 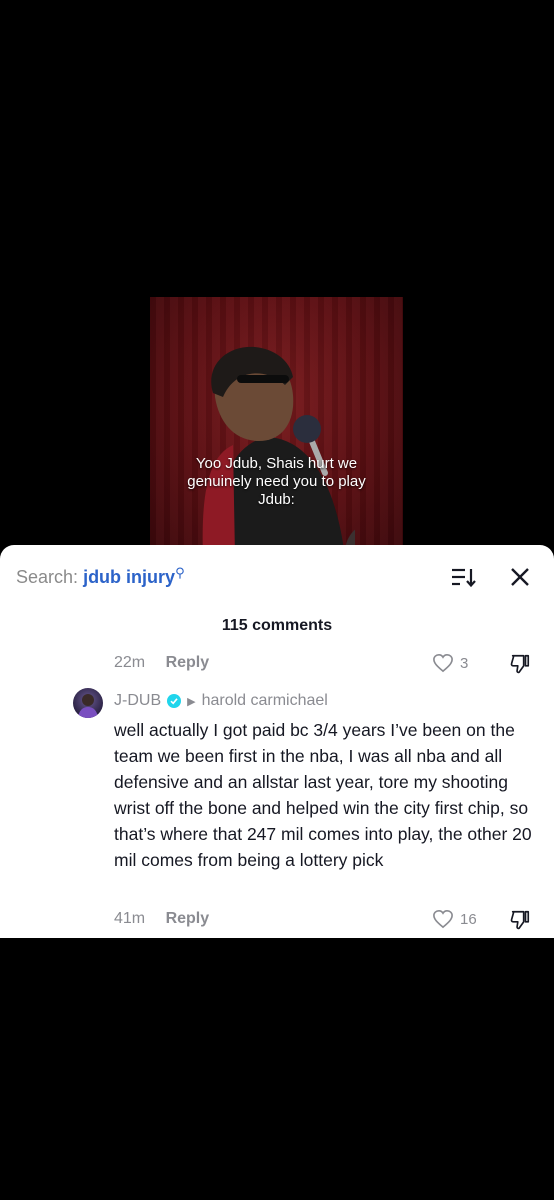 What do you see at coordinates (464, 663) in the screenshot?
I see `like-count: 3` at bounding box center [464, 663].